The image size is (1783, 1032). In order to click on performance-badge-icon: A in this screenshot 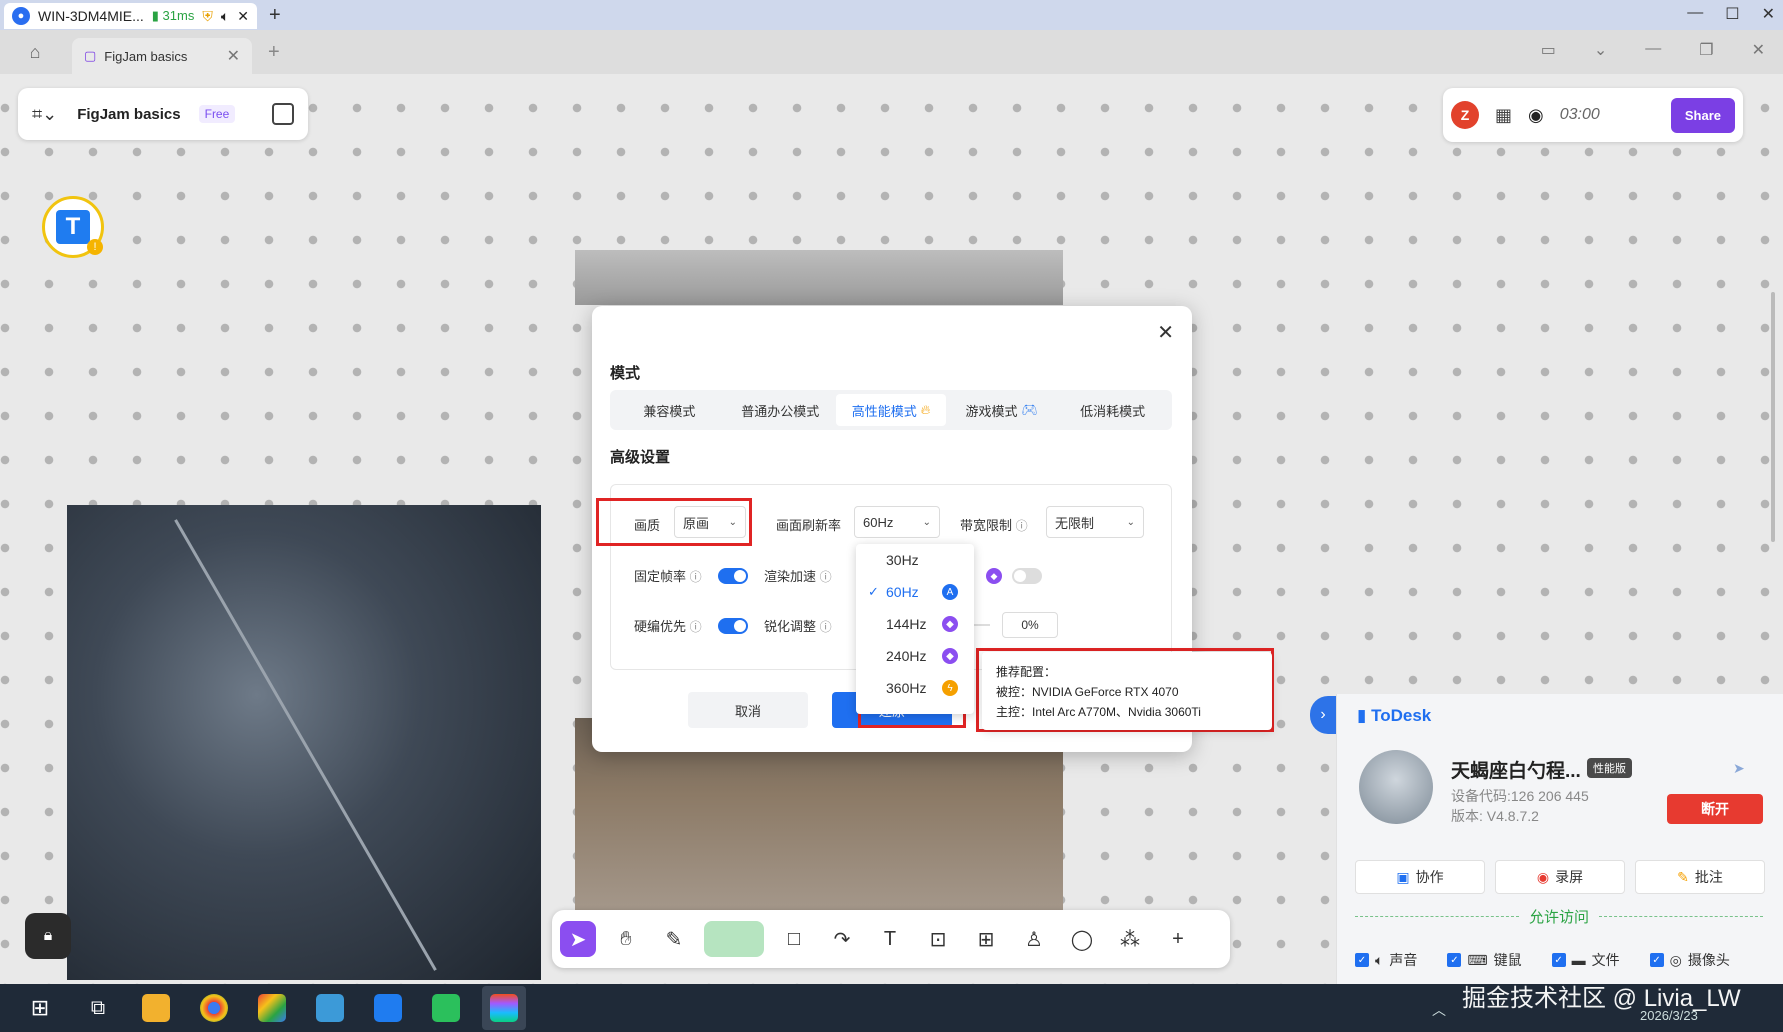, I will do `click(950, 592)`.